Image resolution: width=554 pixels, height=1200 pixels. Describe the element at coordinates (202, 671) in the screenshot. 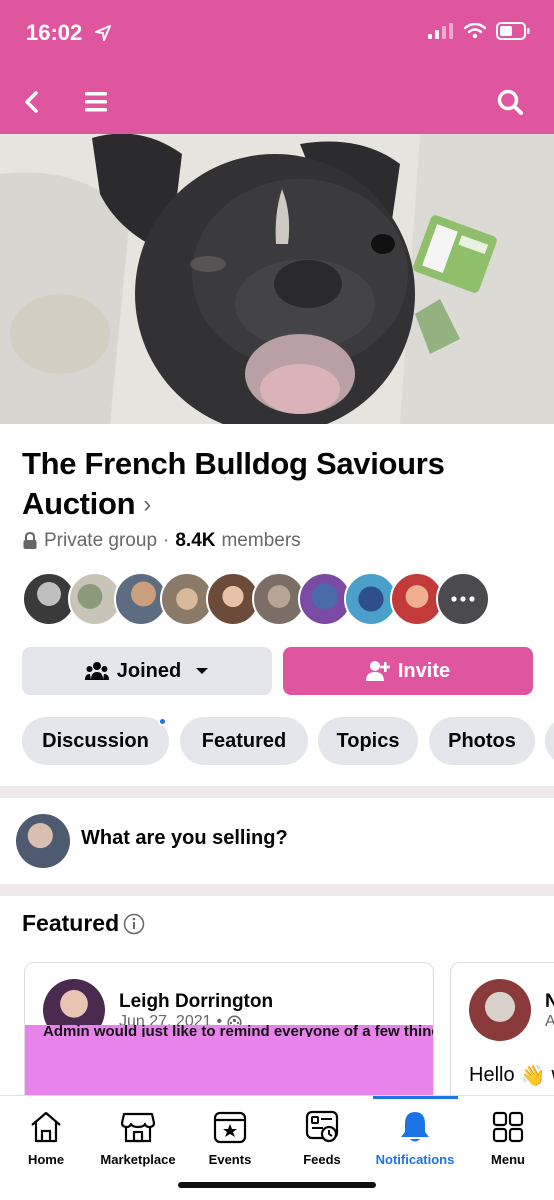

I see `caret-down-icon` at that location.